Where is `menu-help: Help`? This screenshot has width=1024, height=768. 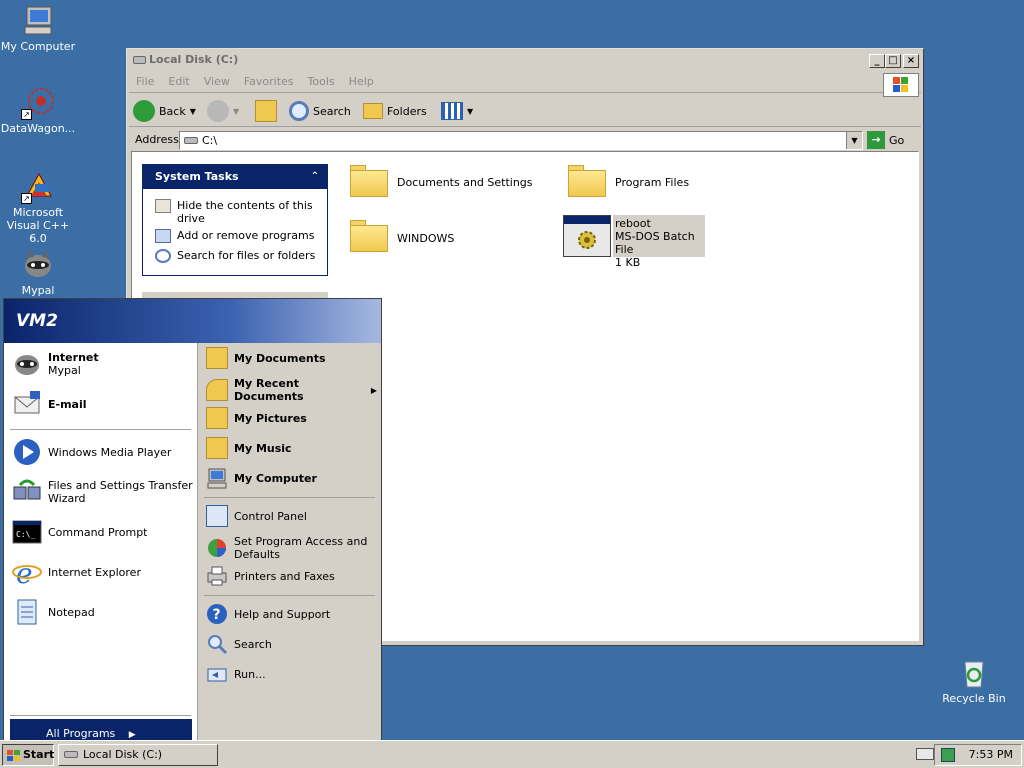 menu-help: Help is located at coordinates (361, 82).